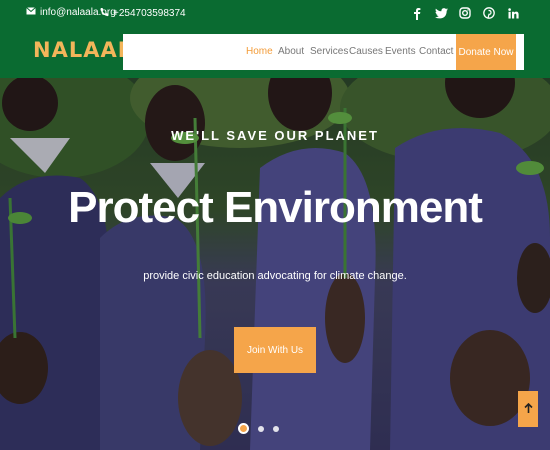 The height and width of the screenshot is (450, 550). Describe the element at coordinates (329, 51) in the screenshot. I see `nav-services: Services` at that location.